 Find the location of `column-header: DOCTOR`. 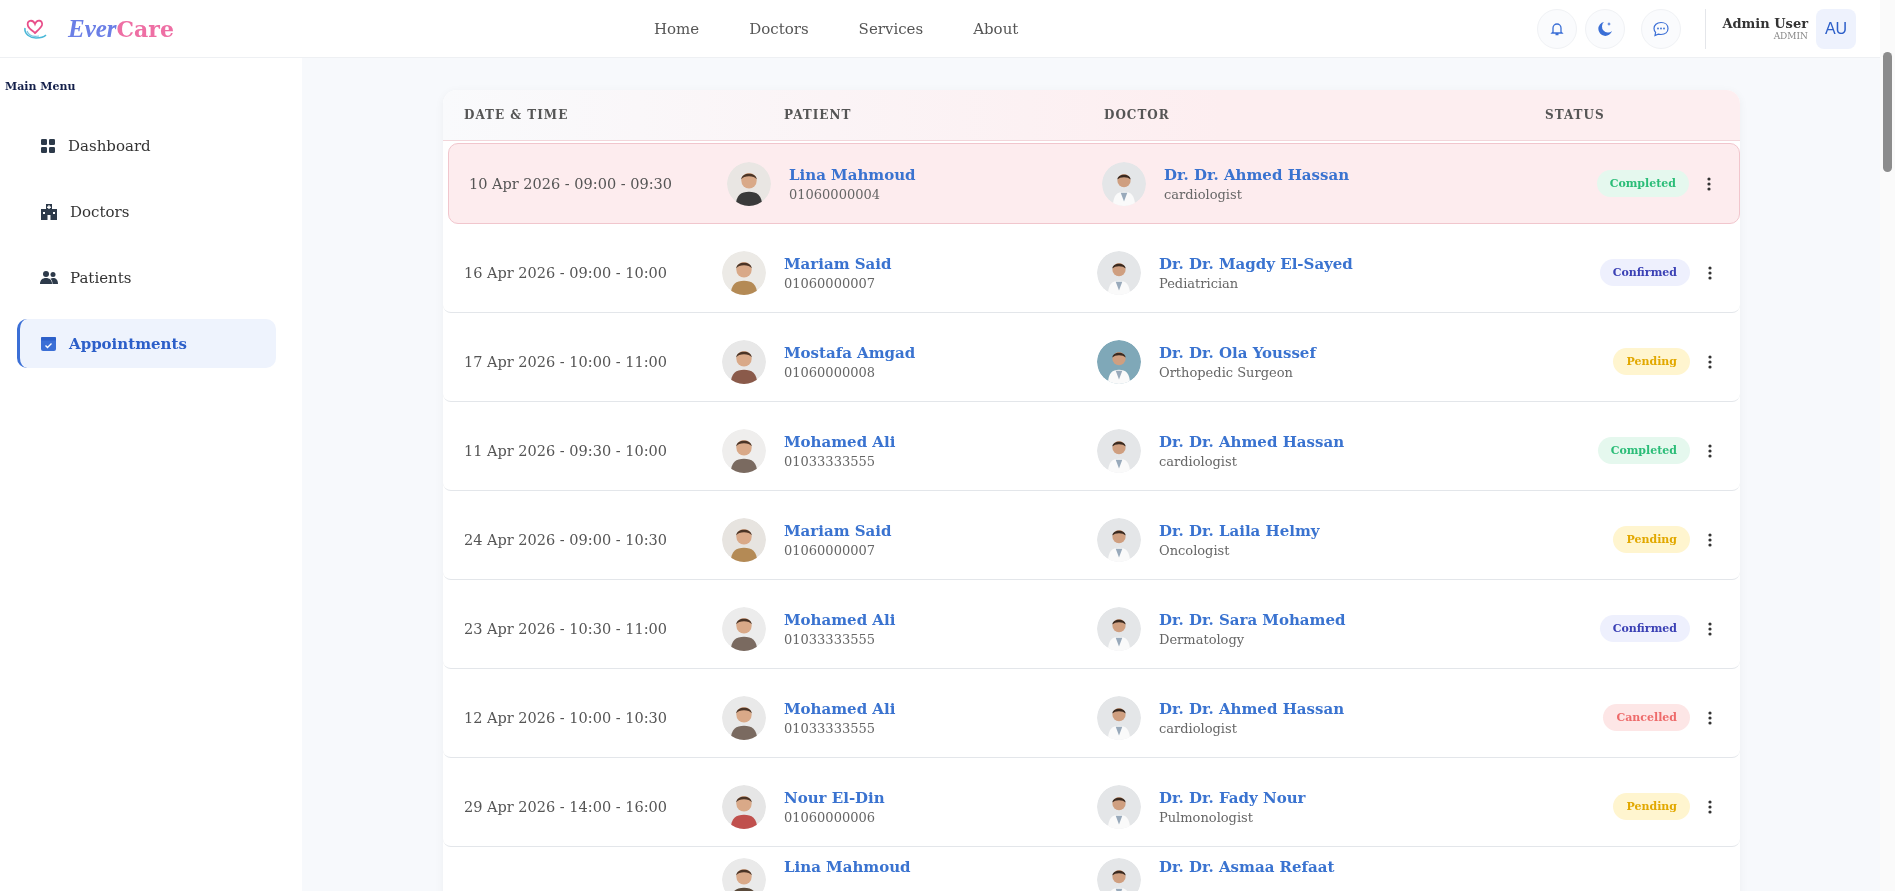

column-header: DOCTOR is located at coordinates (1137, 115).